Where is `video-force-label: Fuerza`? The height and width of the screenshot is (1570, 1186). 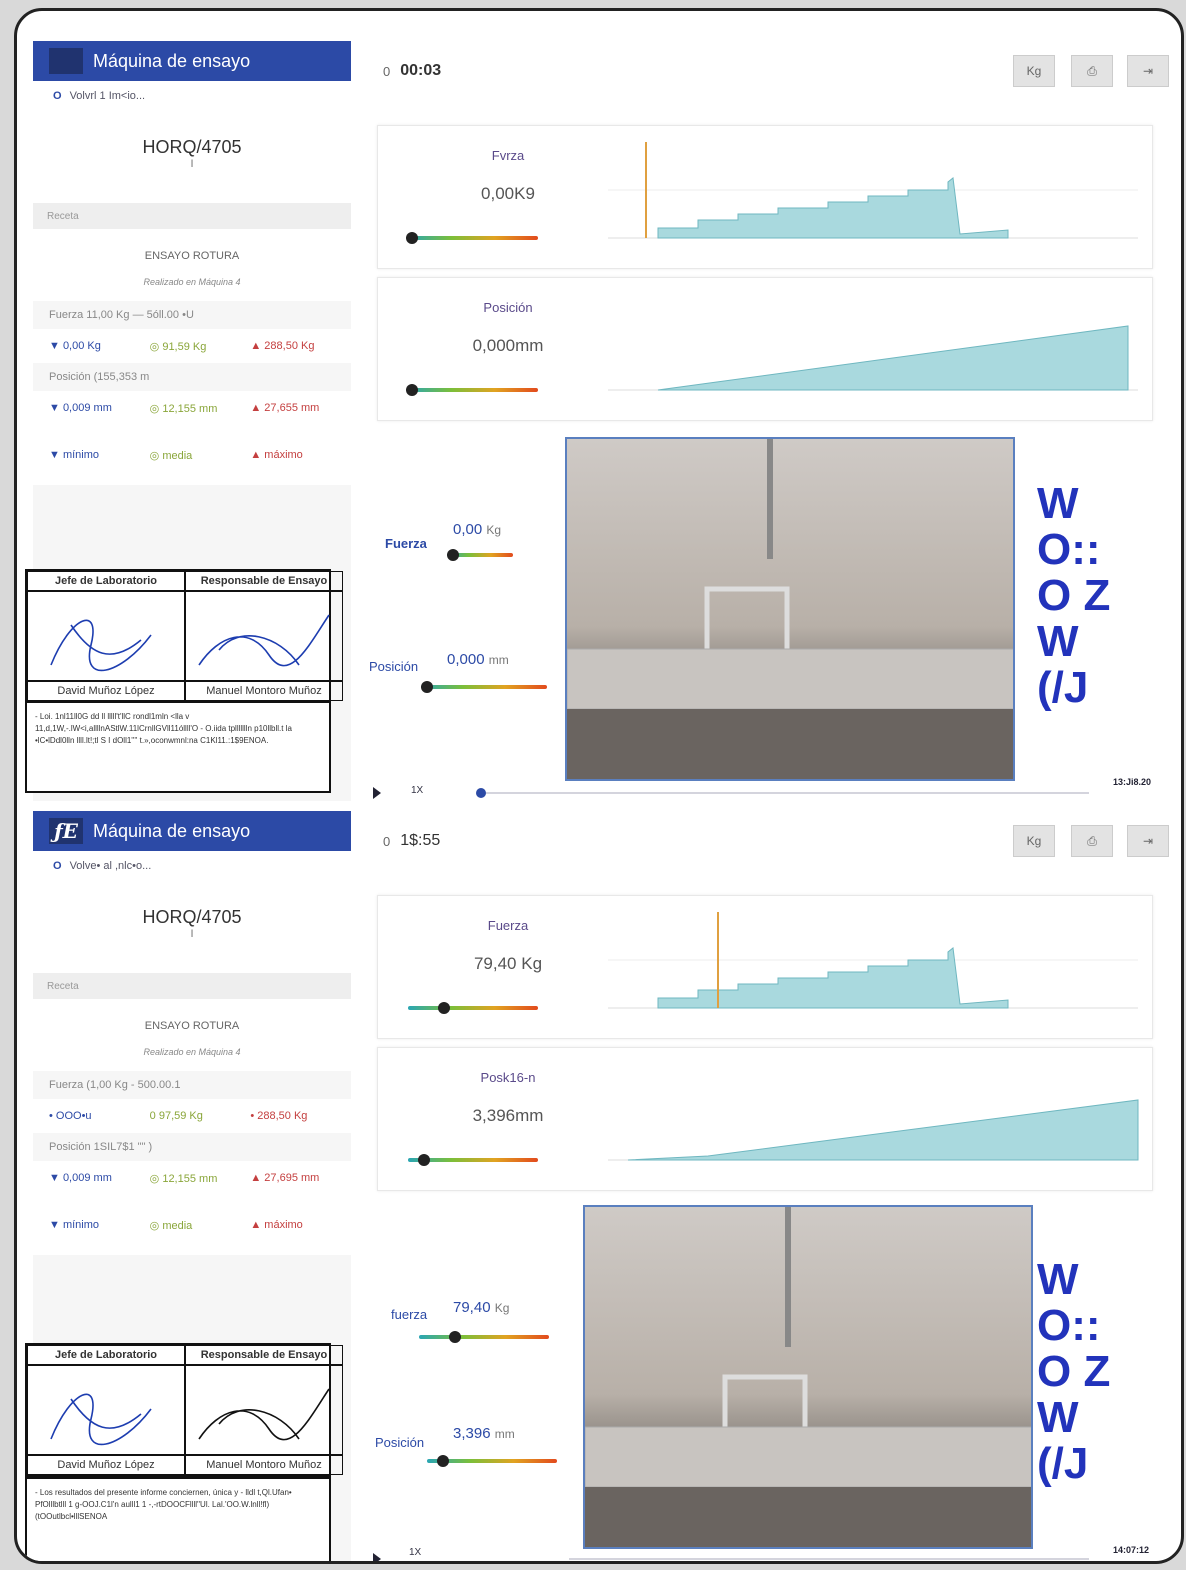
video-force-label: Fuerza is located at coordinates (406, 543).